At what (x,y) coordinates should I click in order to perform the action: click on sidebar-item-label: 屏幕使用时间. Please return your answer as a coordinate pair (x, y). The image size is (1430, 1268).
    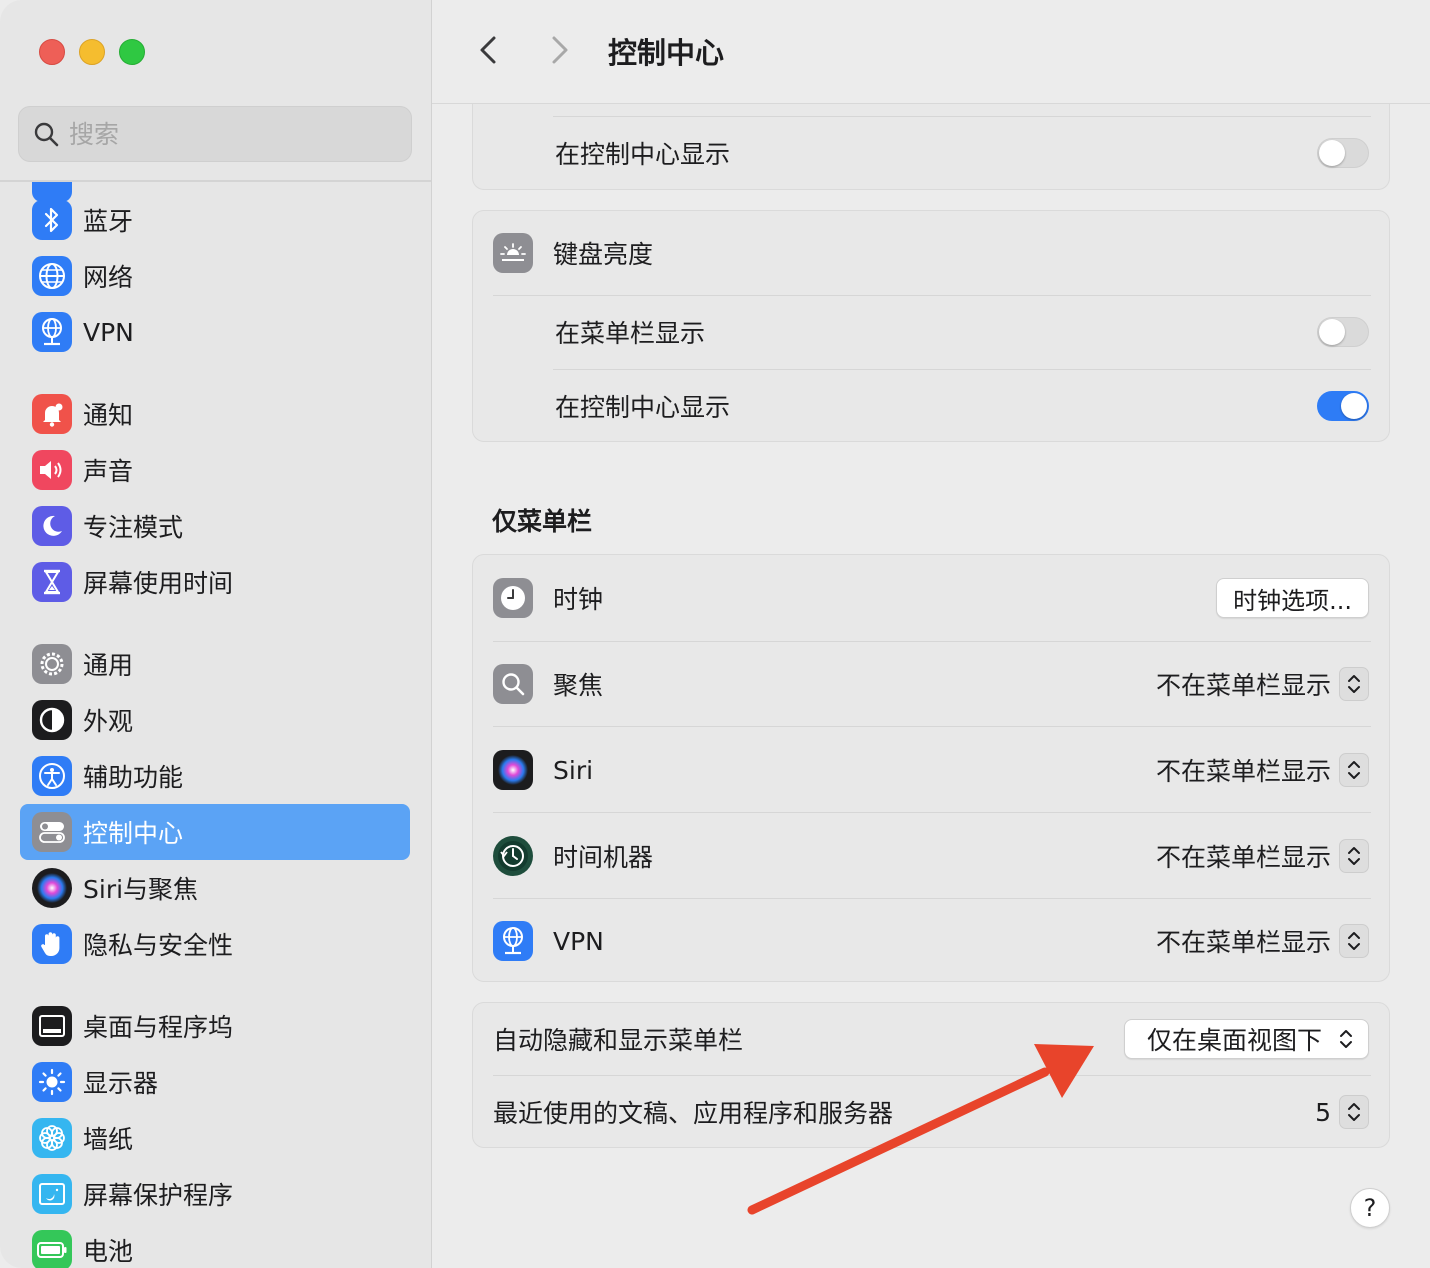
    Looking at the image, I should click on (158, 583).